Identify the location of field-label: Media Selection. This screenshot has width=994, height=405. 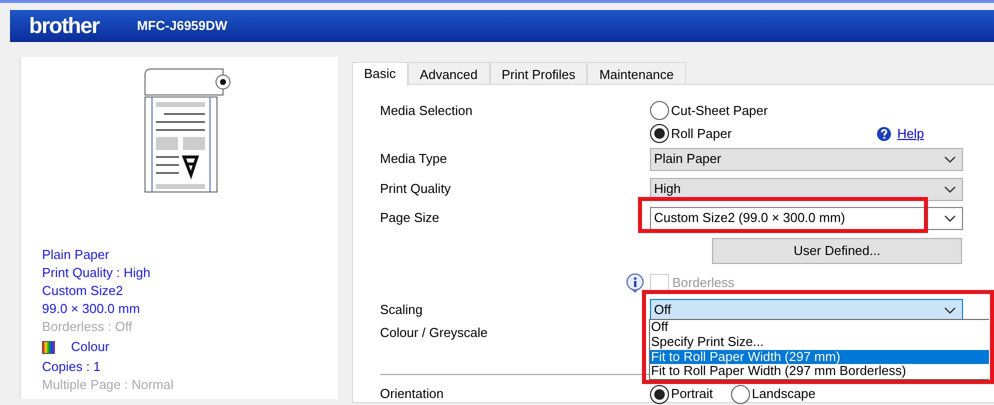
(427, 111).